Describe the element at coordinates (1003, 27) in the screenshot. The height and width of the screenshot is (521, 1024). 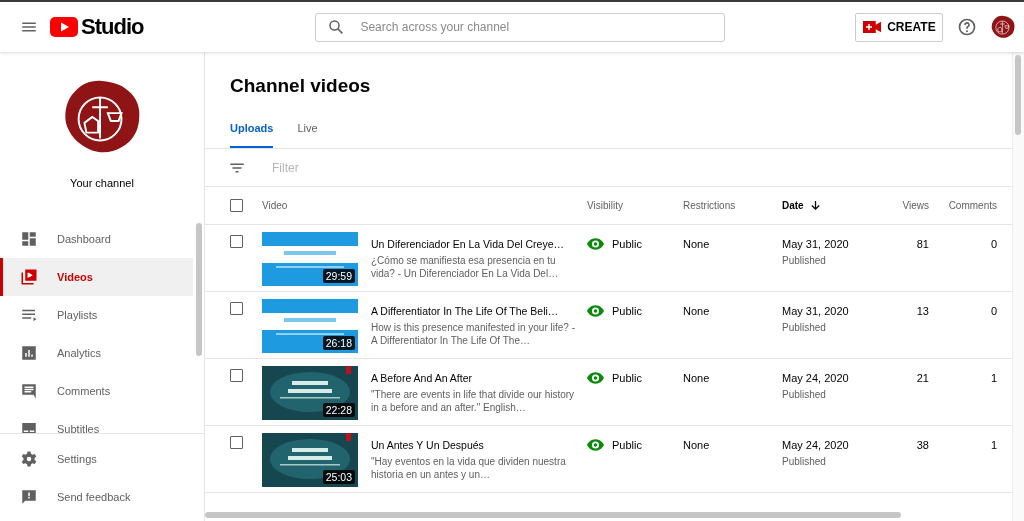
I see `avatar-icon` at that location.